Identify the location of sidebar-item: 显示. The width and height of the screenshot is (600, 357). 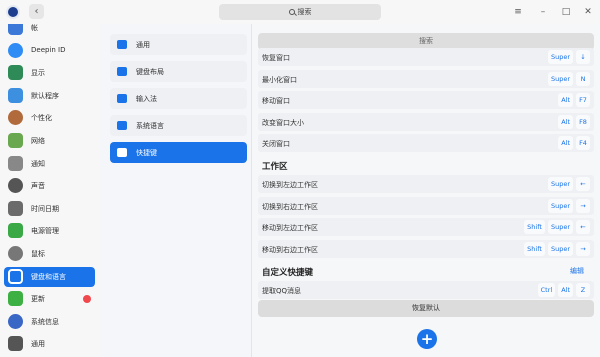
(49, 73).